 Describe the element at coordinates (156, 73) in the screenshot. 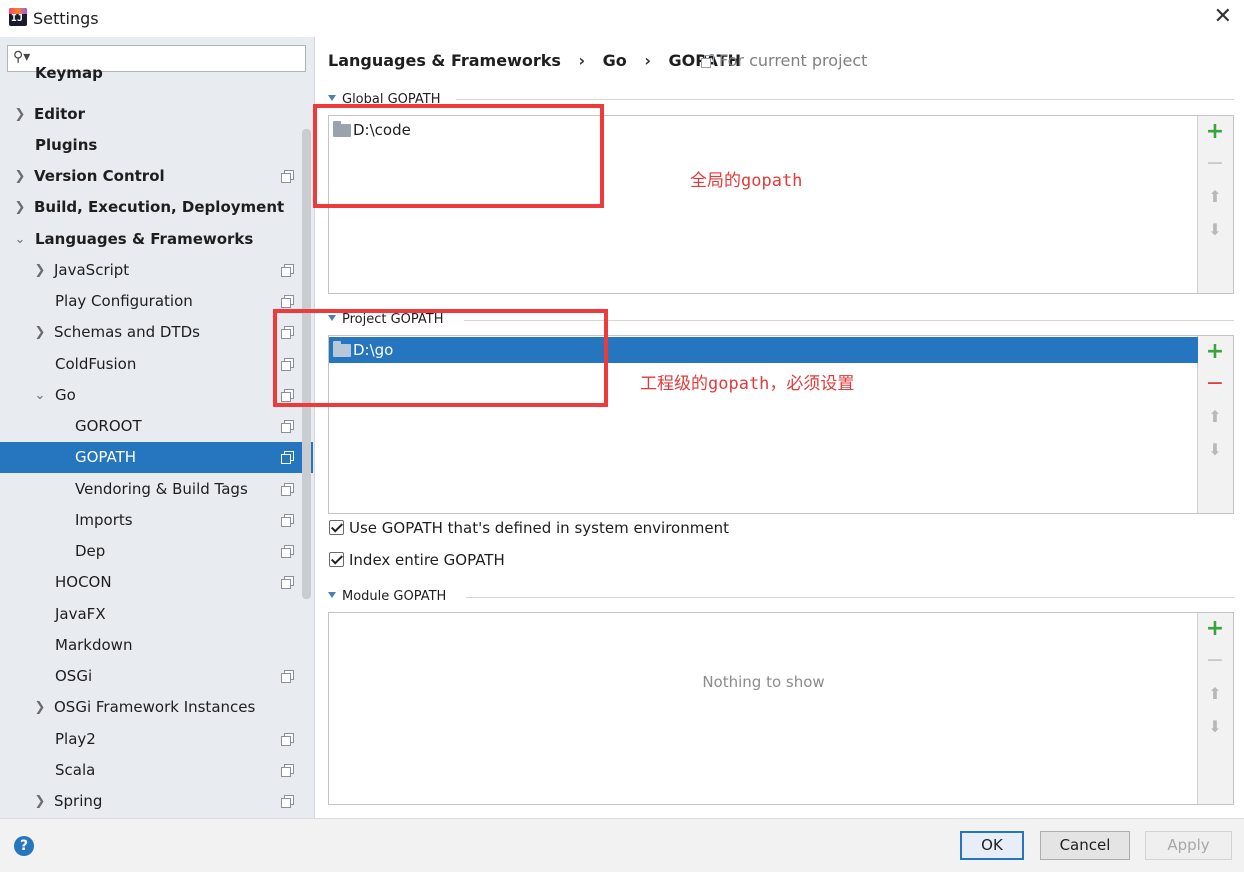

I see `sidebar-item-keymap: Keymap` at that location.